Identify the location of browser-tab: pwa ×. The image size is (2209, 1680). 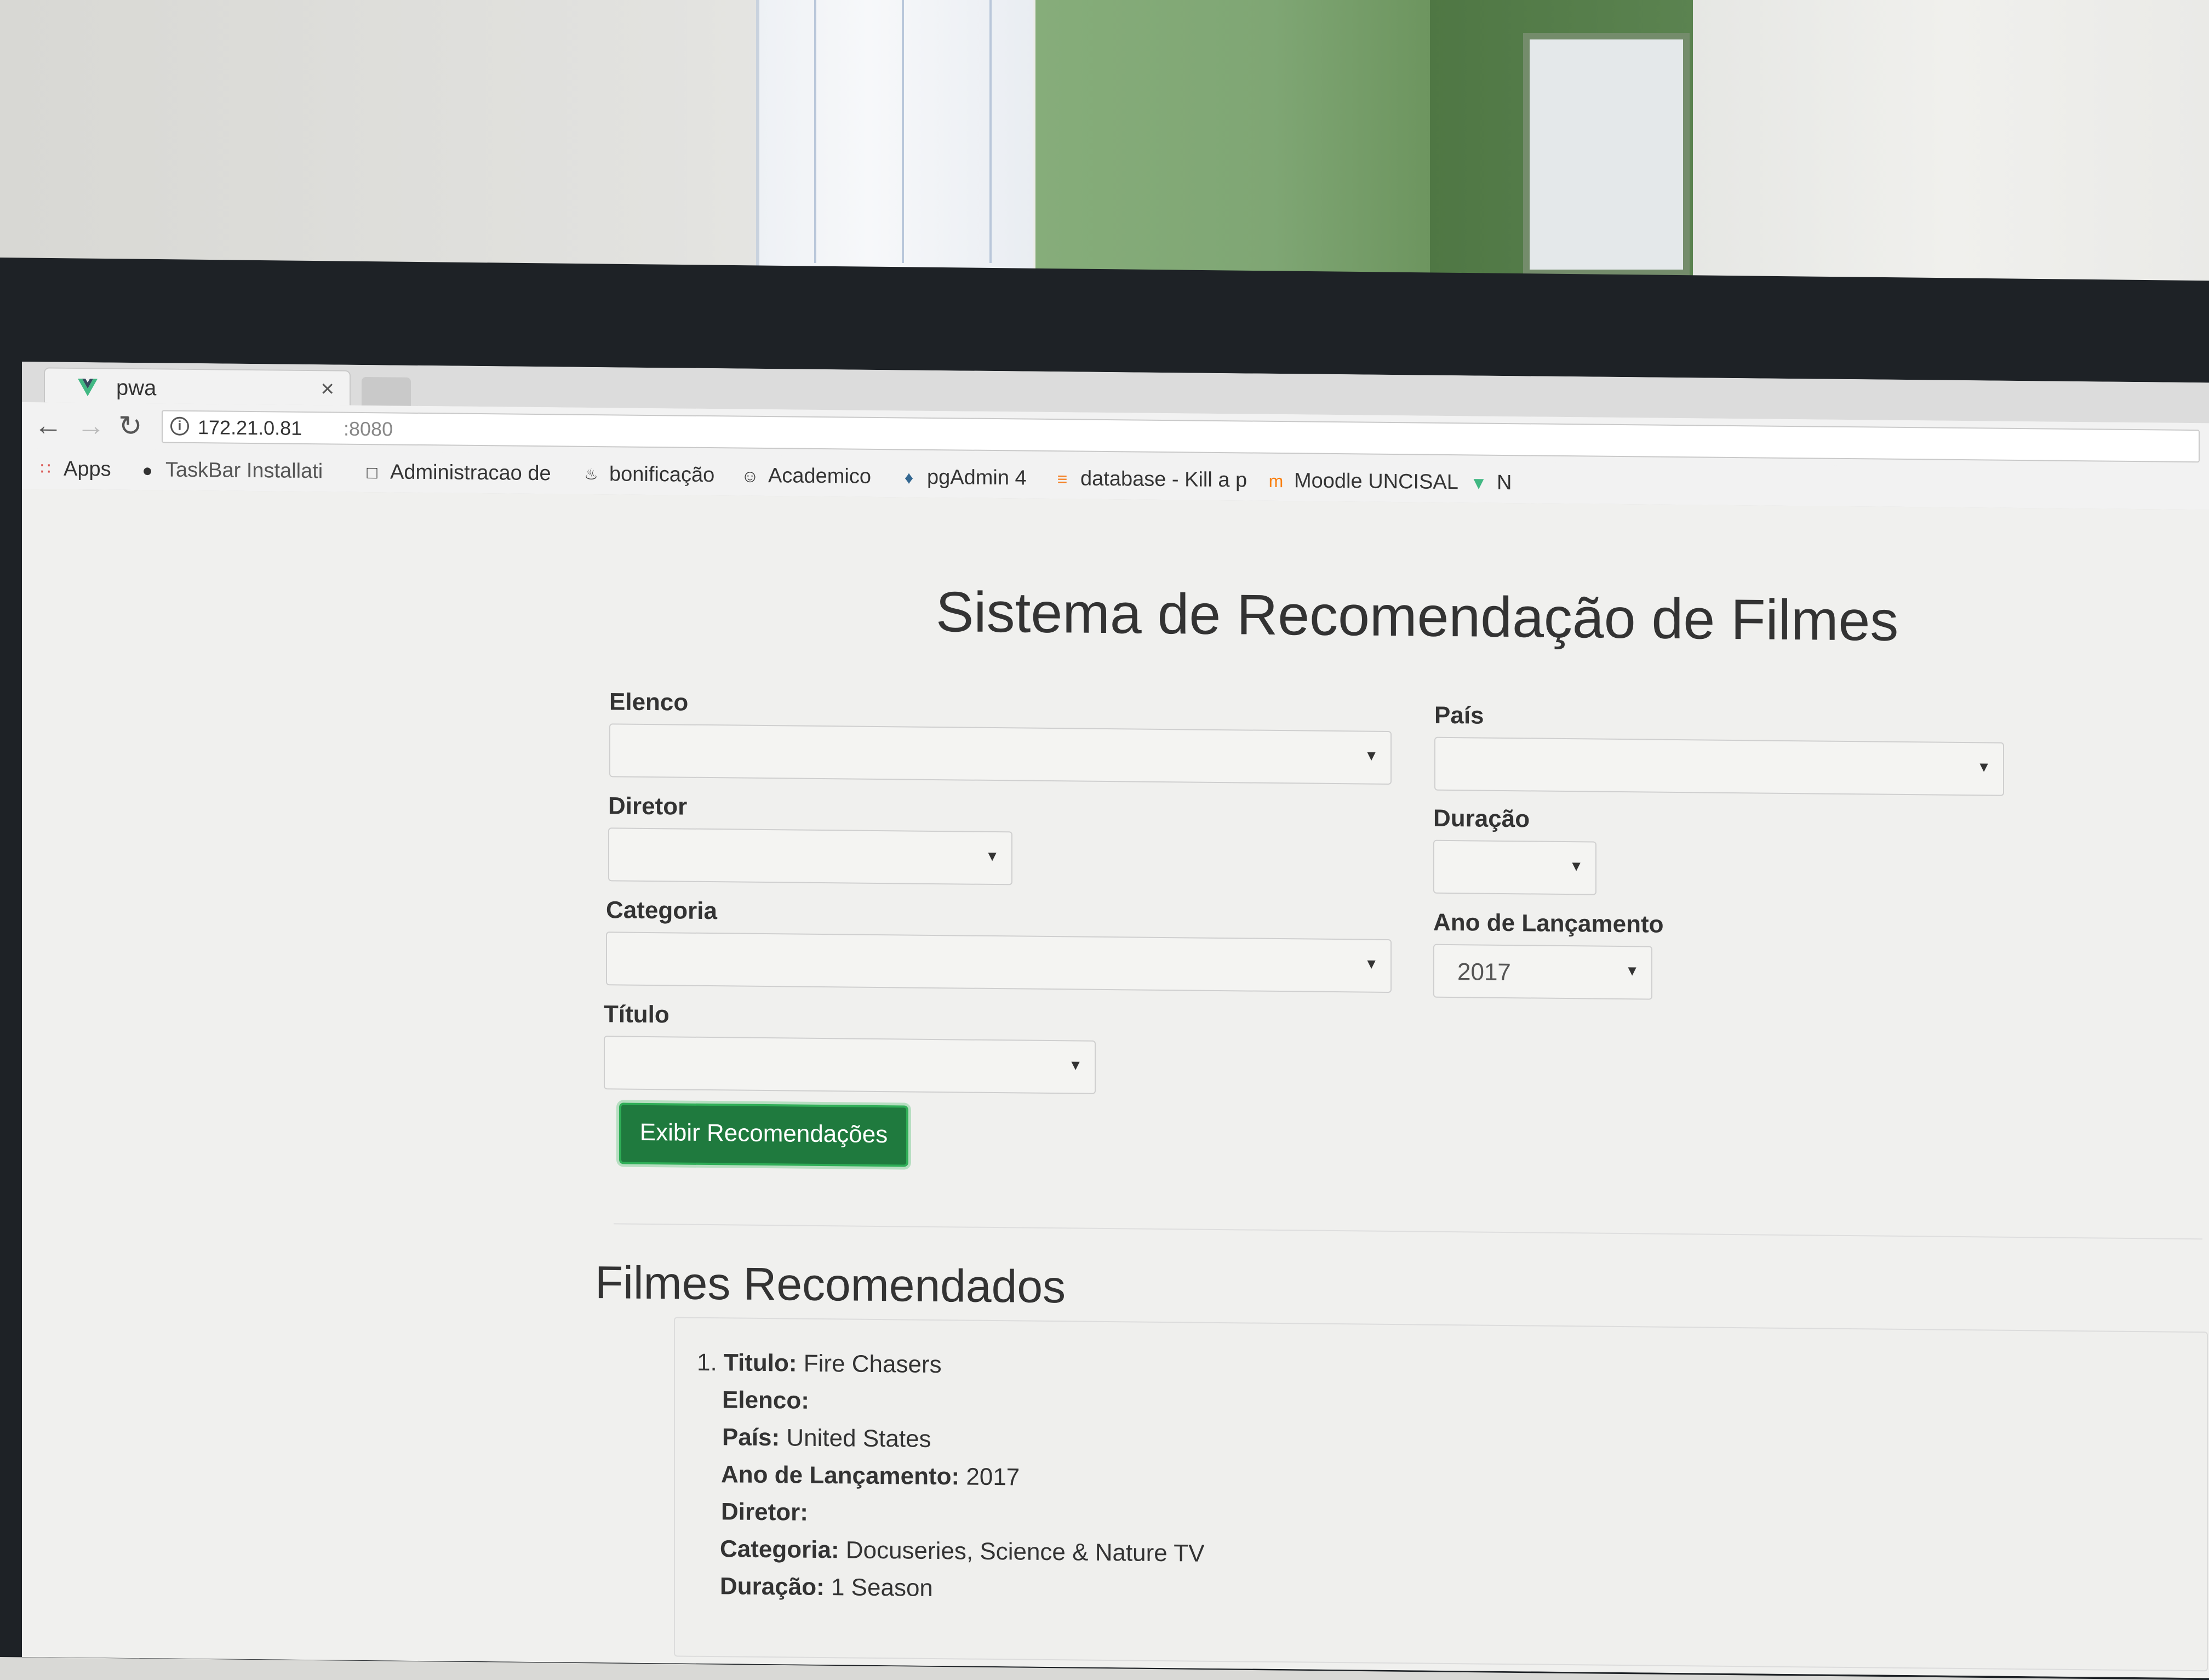
(197, 386).